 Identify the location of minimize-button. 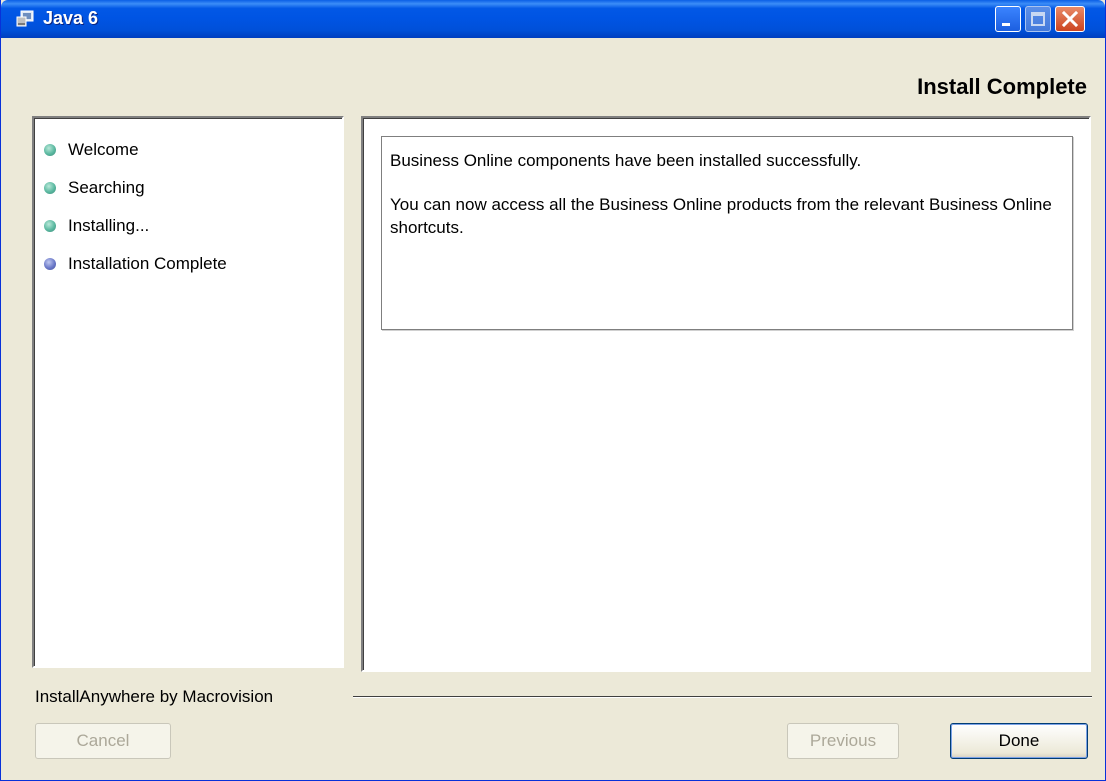
(1008, 19).